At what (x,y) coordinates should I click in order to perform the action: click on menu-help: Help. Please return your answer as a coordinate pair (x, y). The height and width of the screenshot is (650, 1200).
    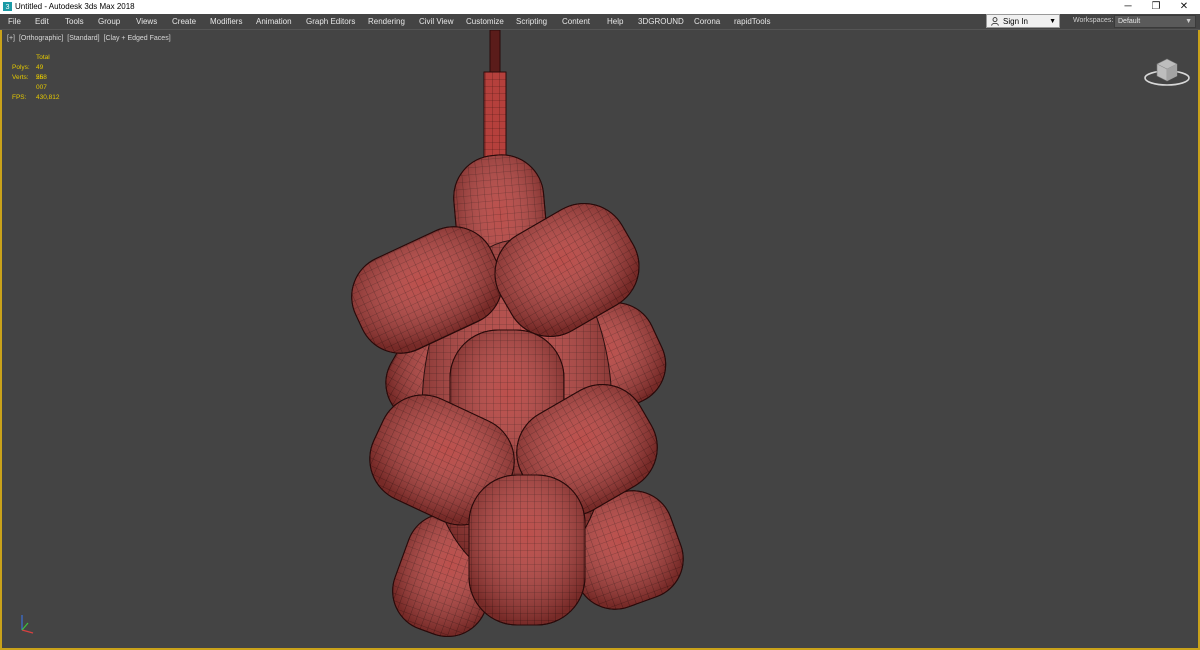
    Looking at the image, I should click on (615, 21).